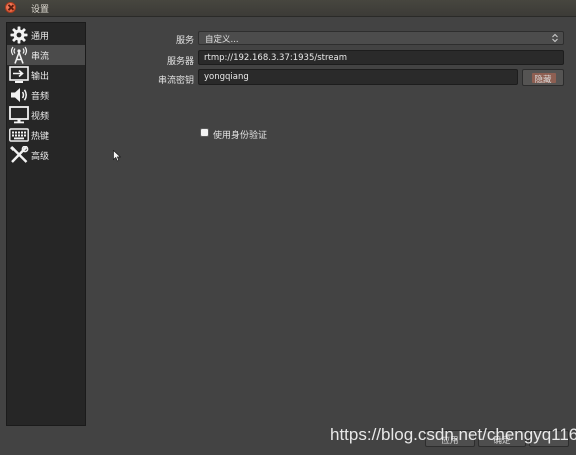 The height and width of the screenshot is (455, 576). I want to click on speaker-icon, so click(19, 95).